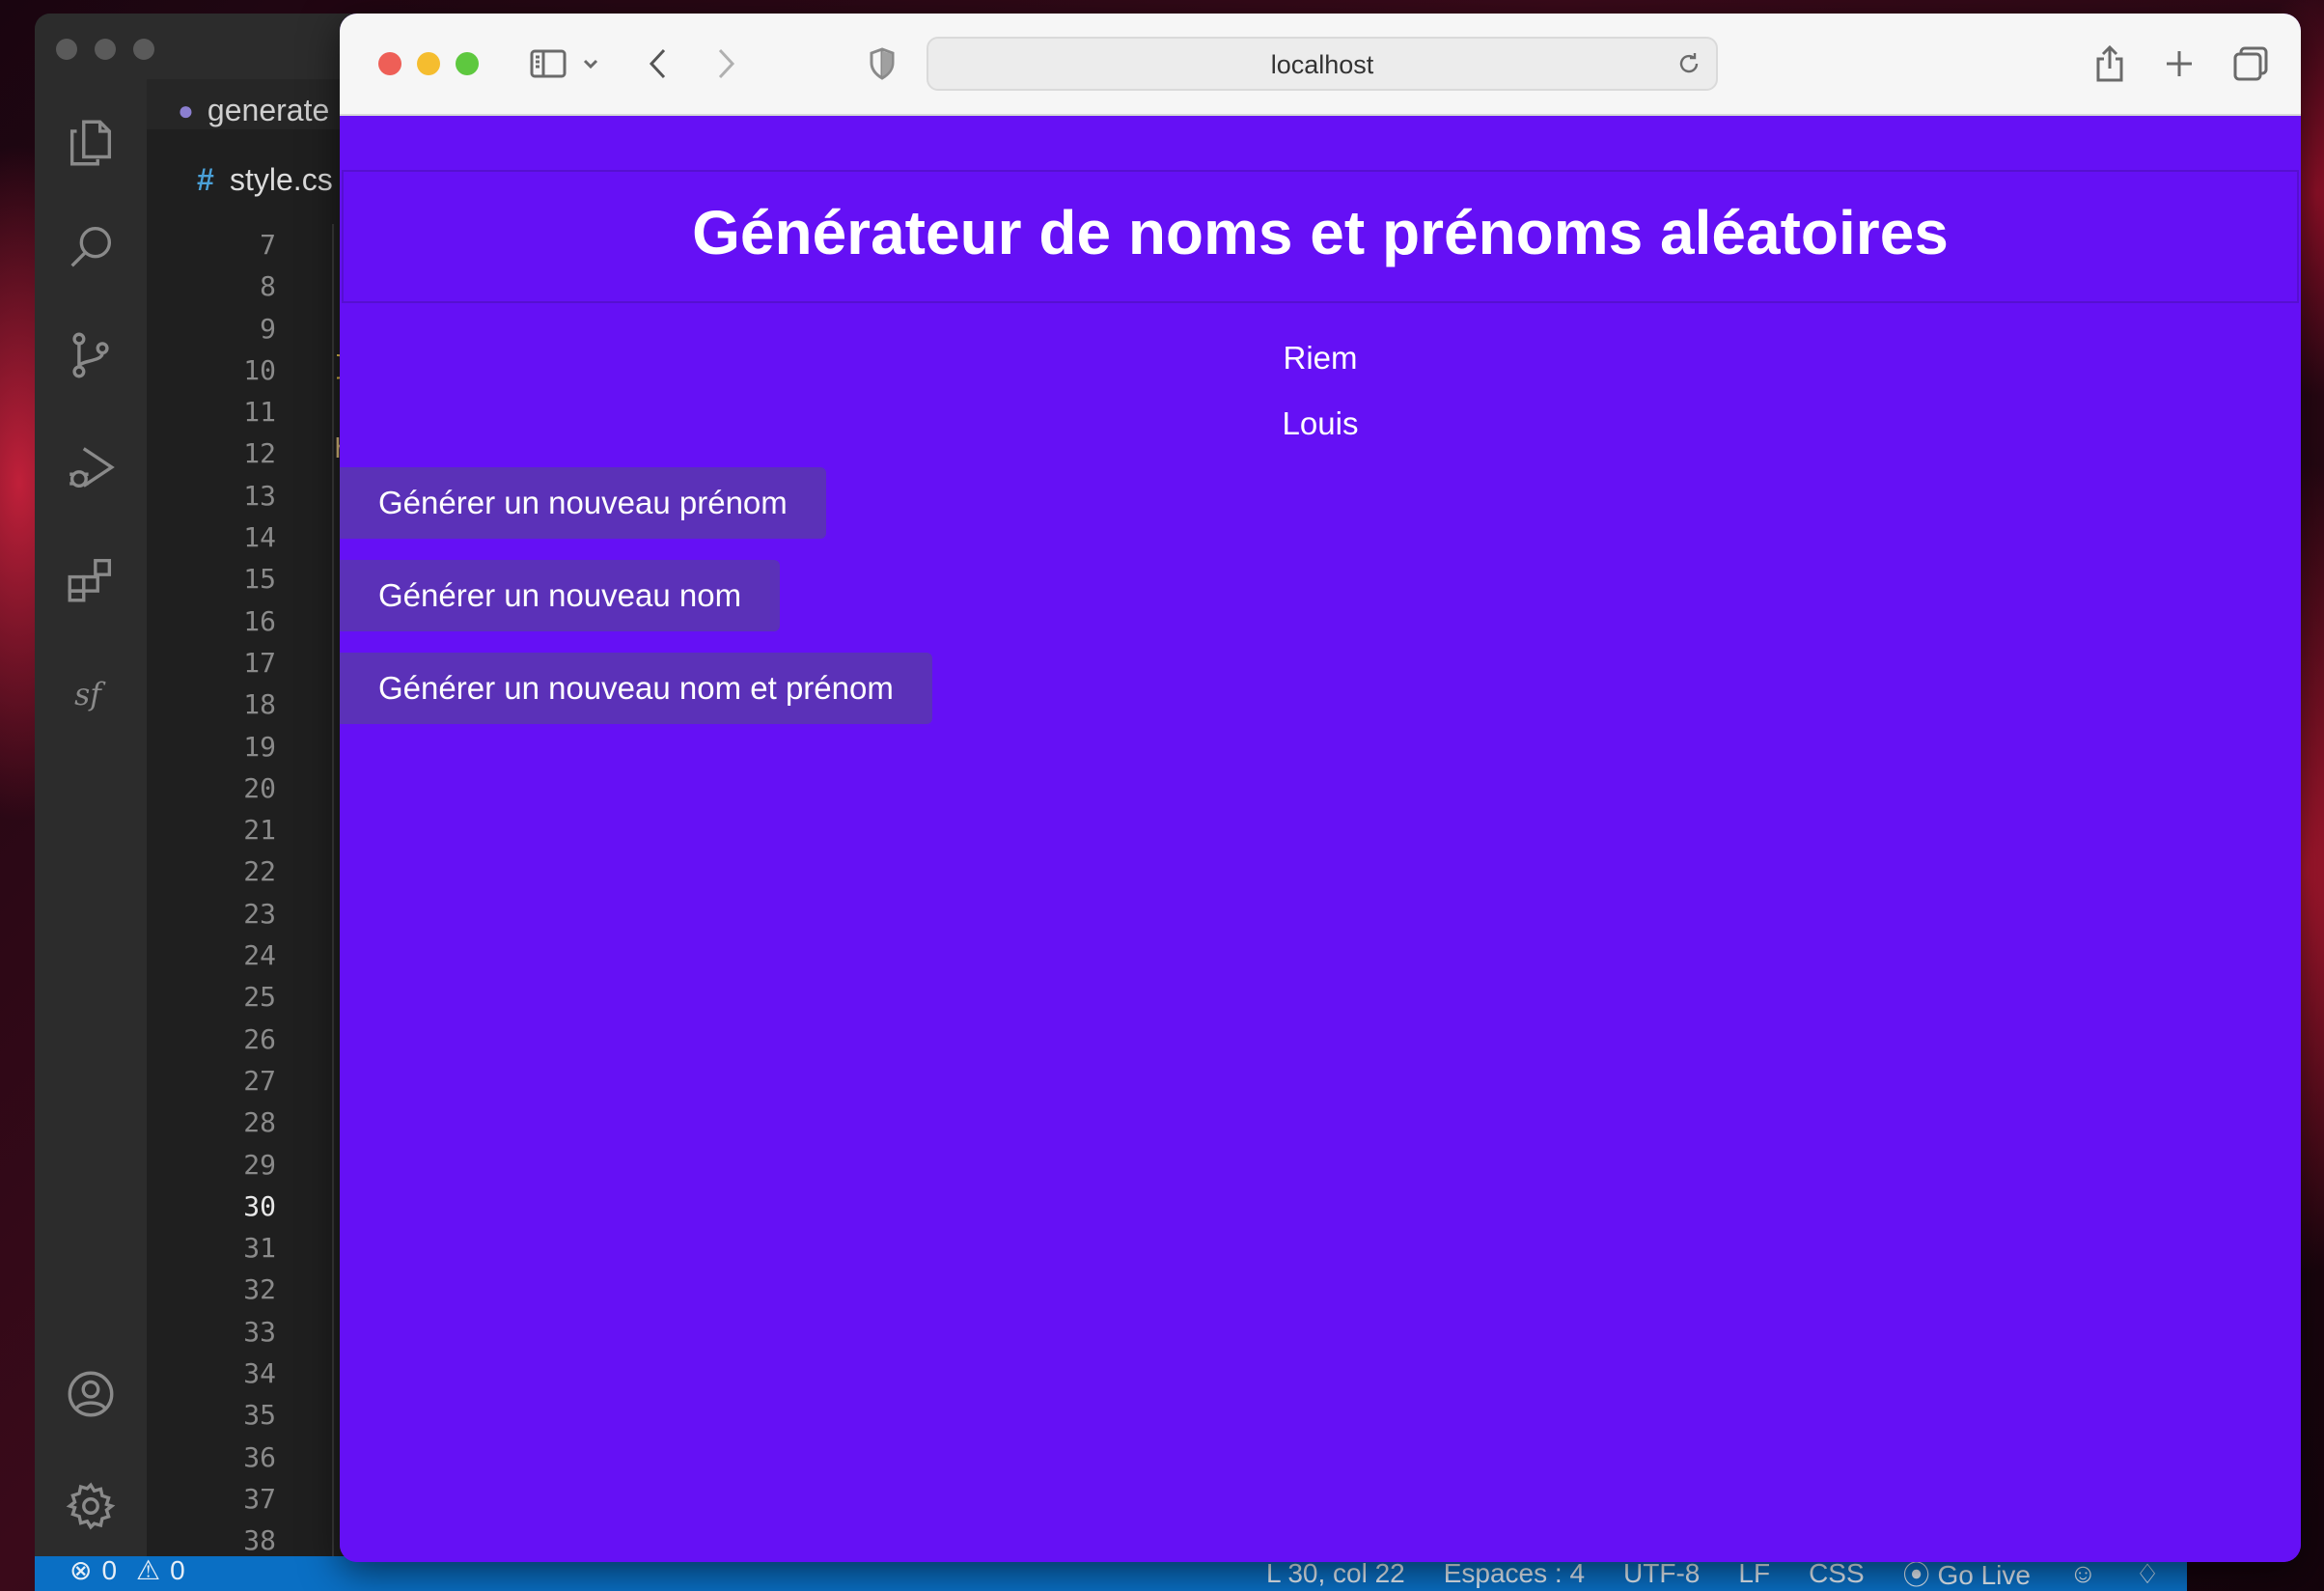  I want to click on encoding: UTF-8, so click(1661, 1574).